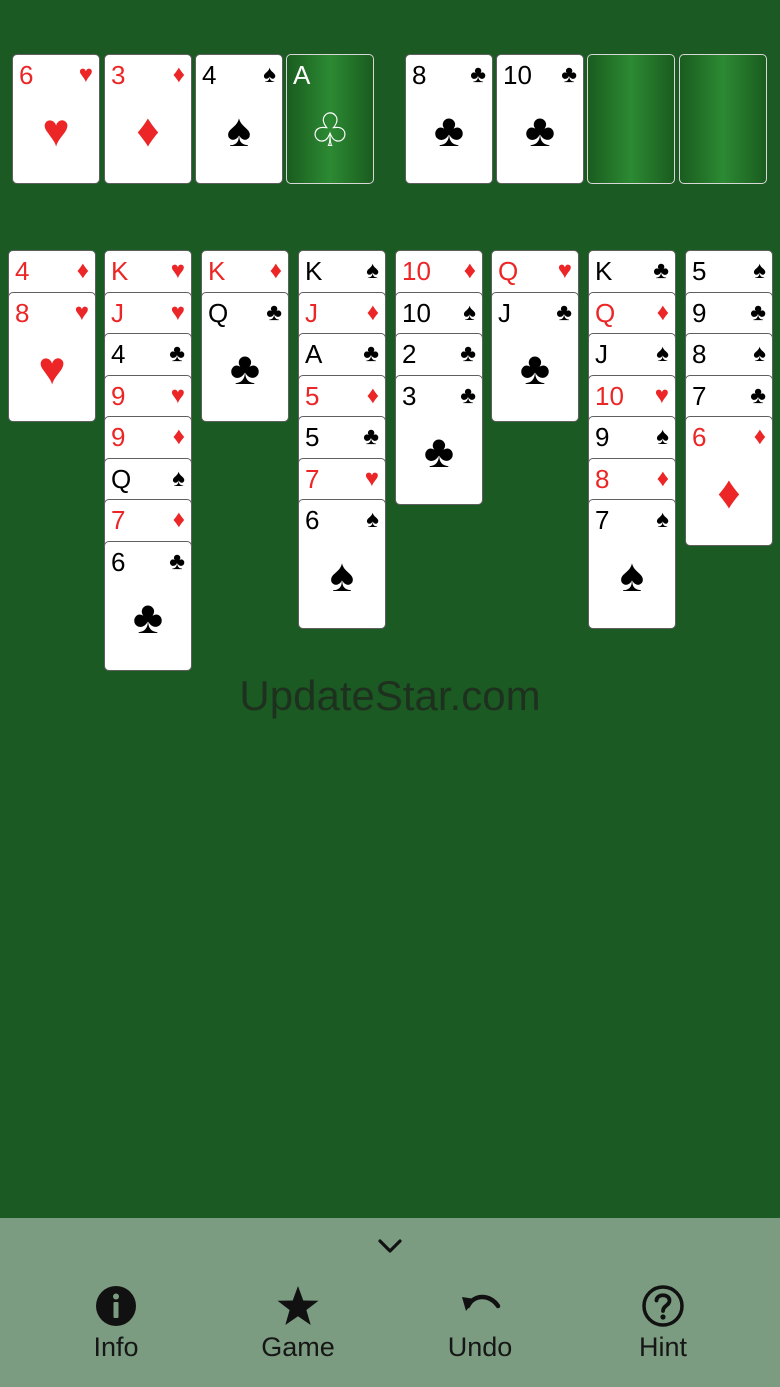 Image resolution: width=780 pixels, height=1387 pixels. Describe the element at coordinates (330, 130) in the screenshot. I see `card-suit-large: ♧` at that location.